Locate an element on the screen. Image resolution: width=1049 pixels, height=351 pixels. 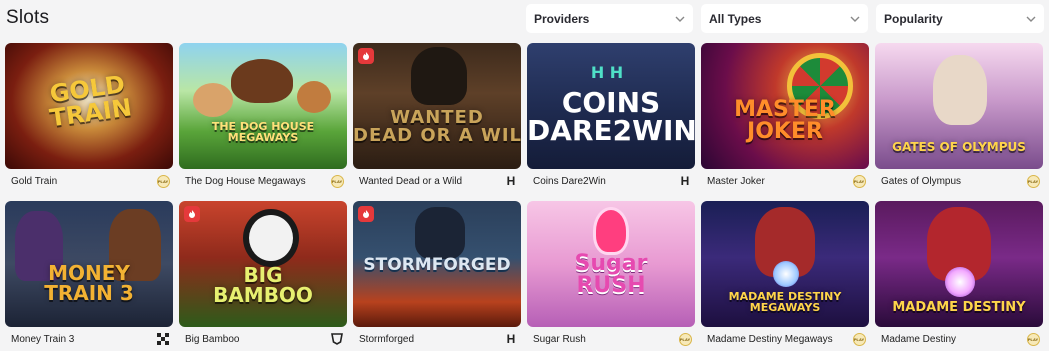
game-title: Sugar Rush is located at coordinates (559, 339).